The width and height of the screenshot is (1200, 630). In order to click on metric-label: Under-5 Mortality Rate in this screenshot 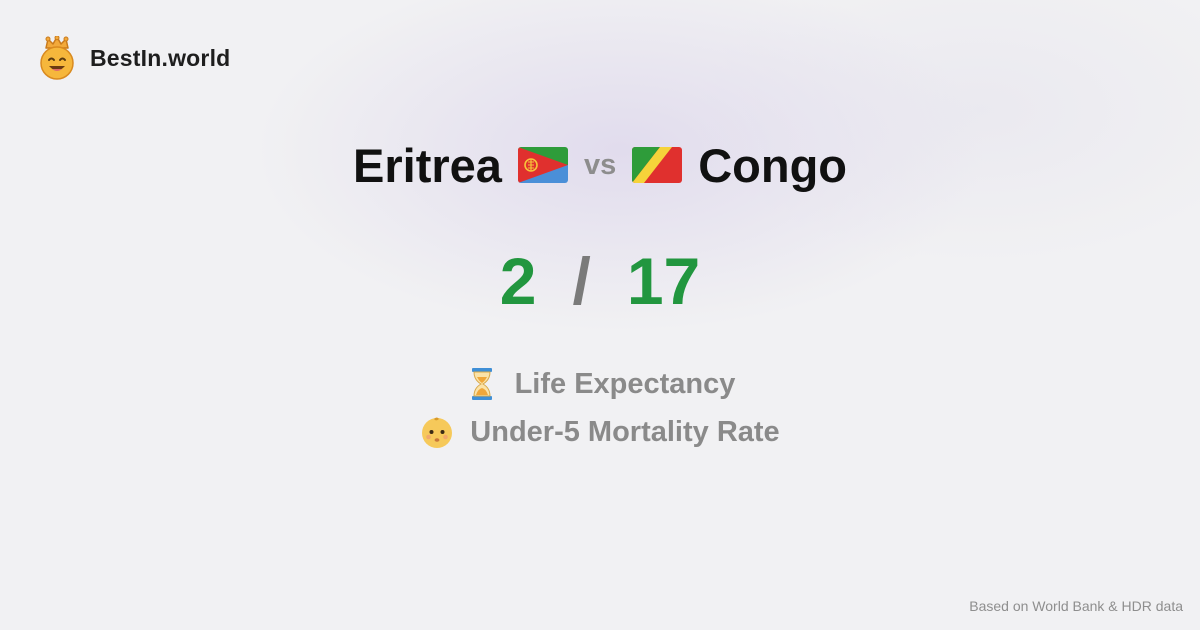, I will do `click(625, 431)`.